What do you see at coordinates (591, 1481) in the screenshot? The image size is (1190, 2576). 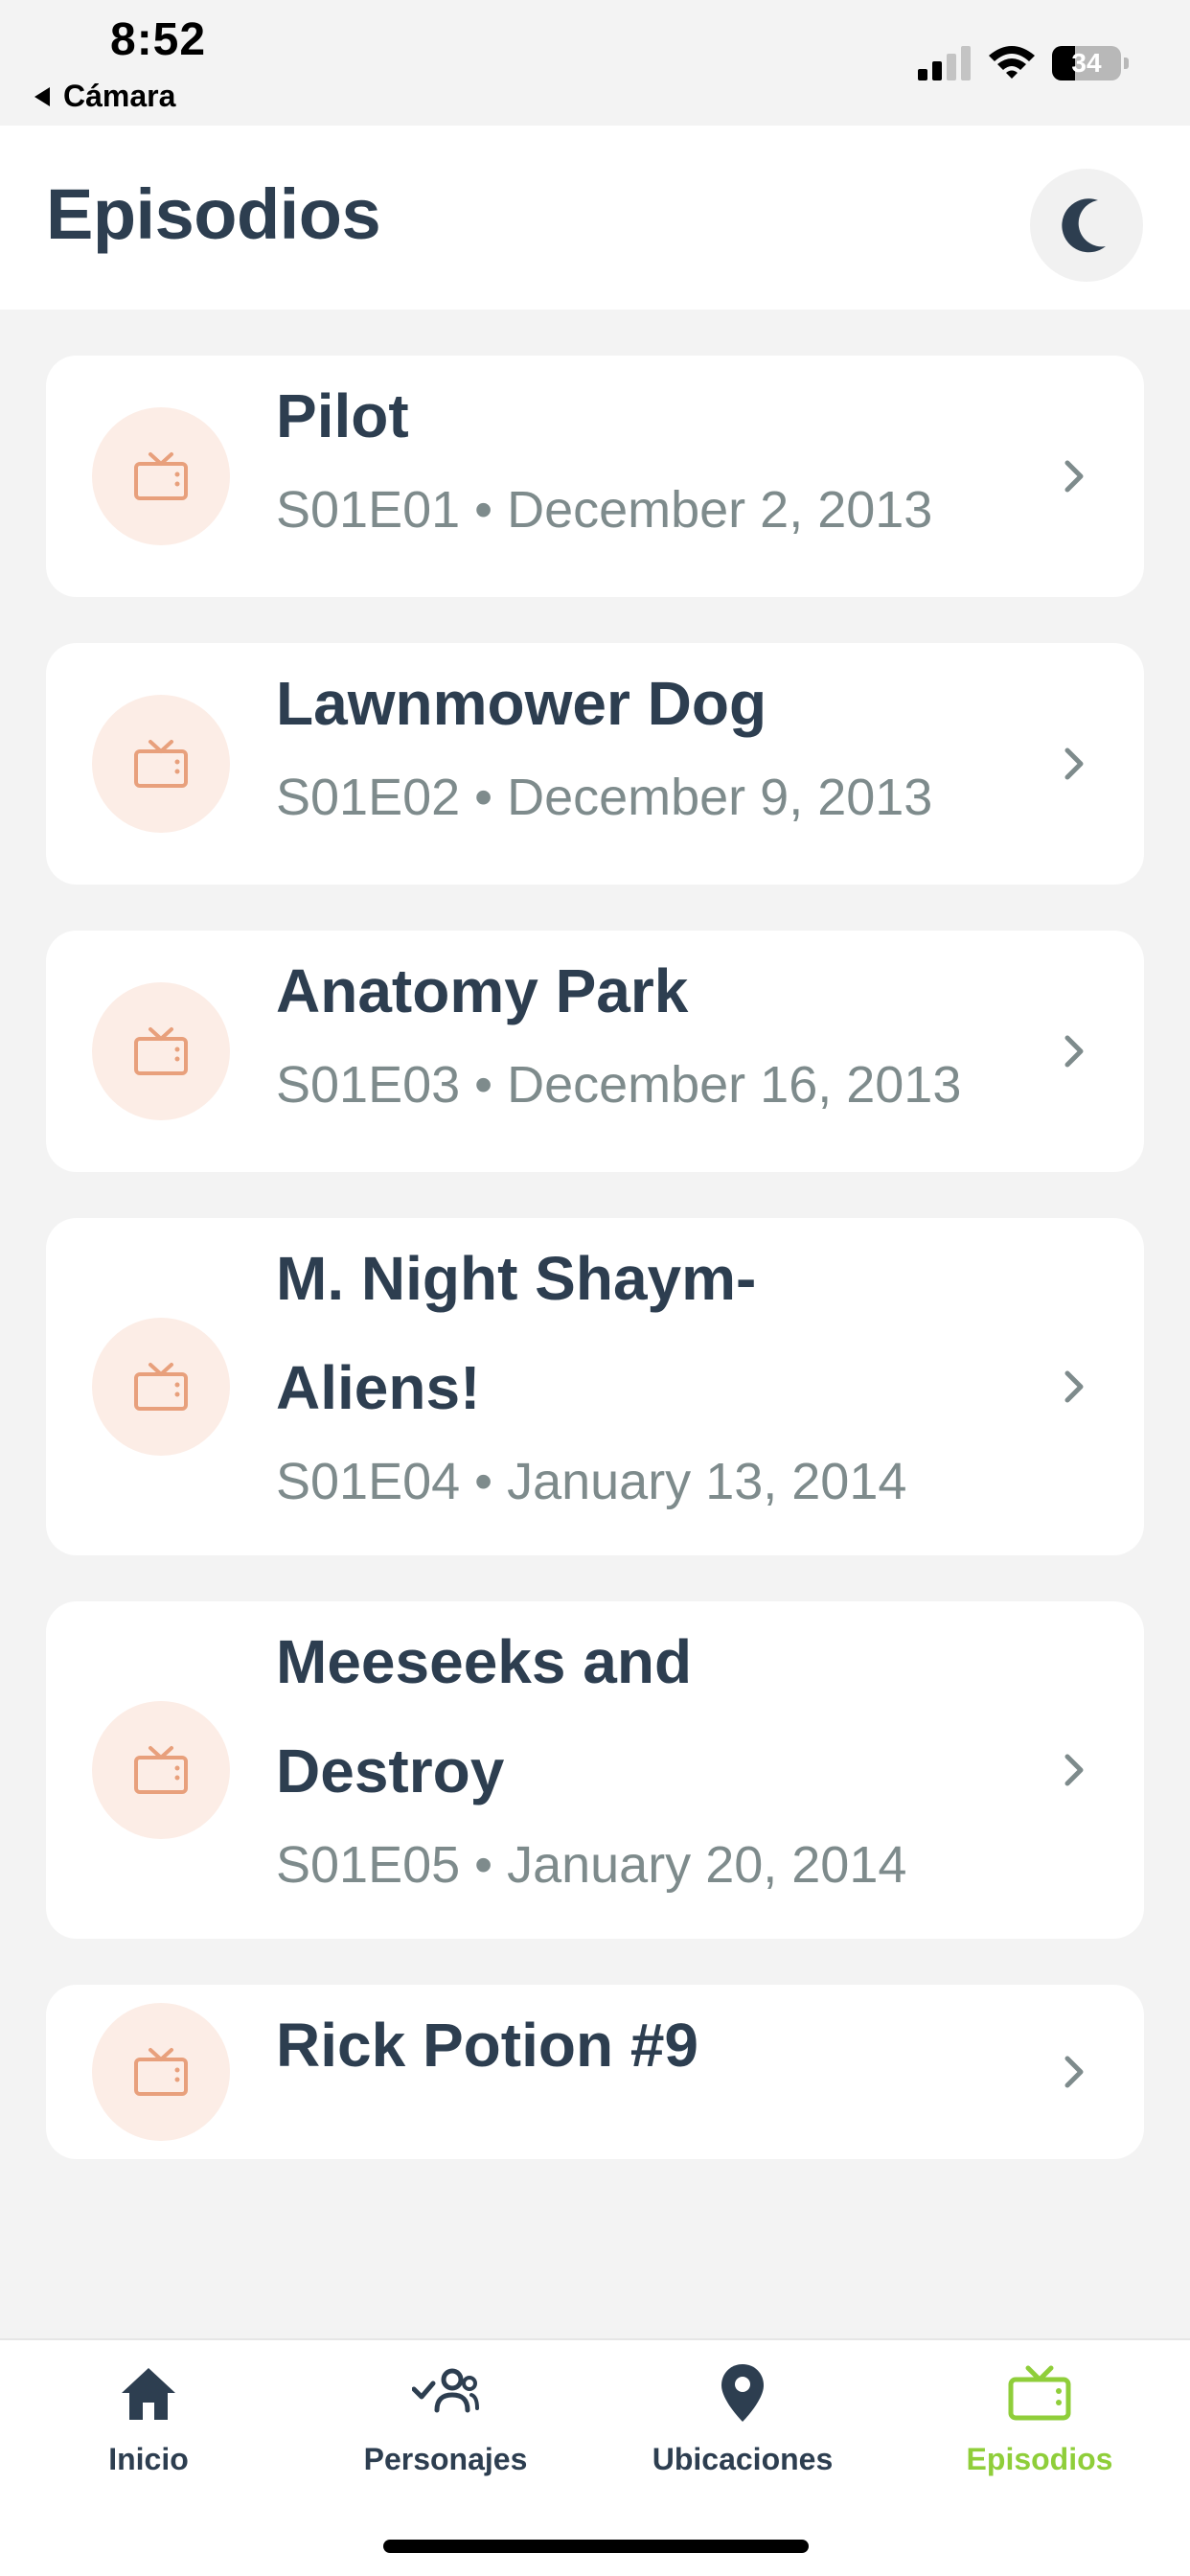 I see `episode-meta: S01E04 • January 13, 2014` at bounding box center [591, 1481].